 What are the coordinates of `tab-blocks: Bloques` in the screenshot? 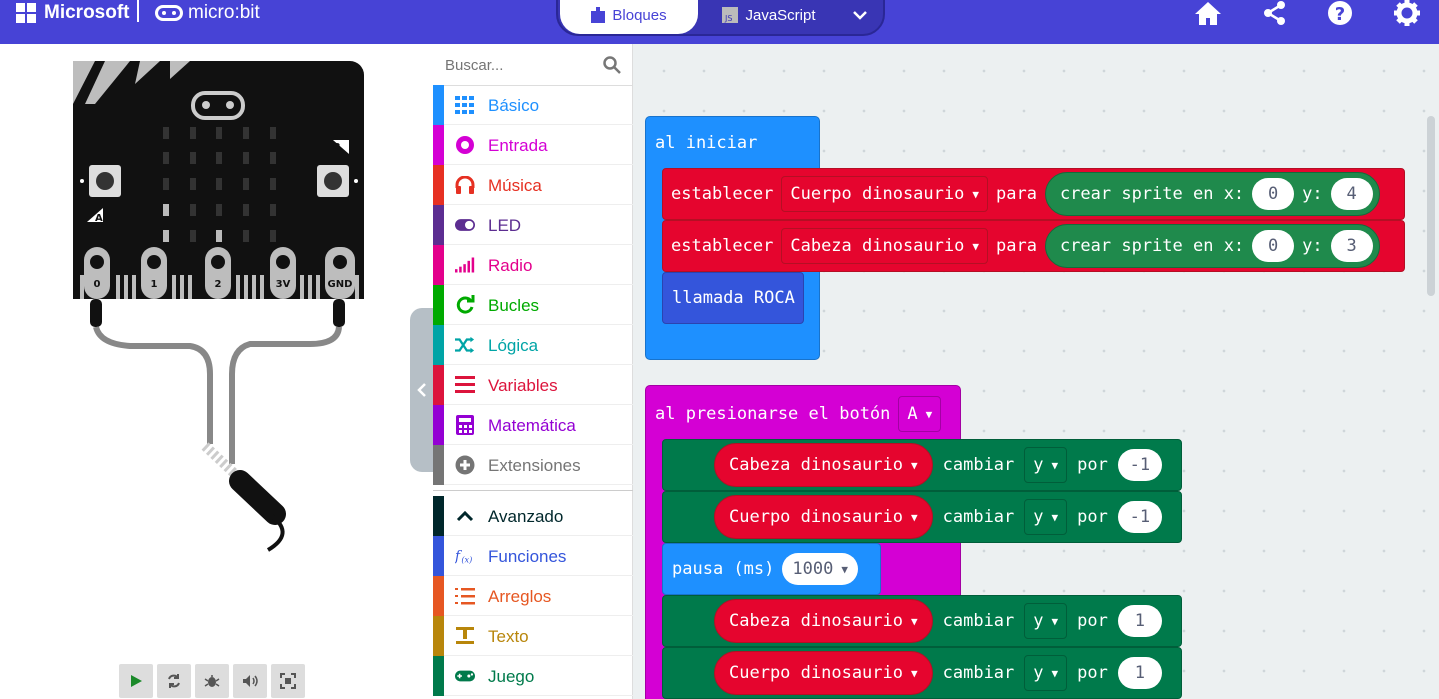 It's located at (629, 17).